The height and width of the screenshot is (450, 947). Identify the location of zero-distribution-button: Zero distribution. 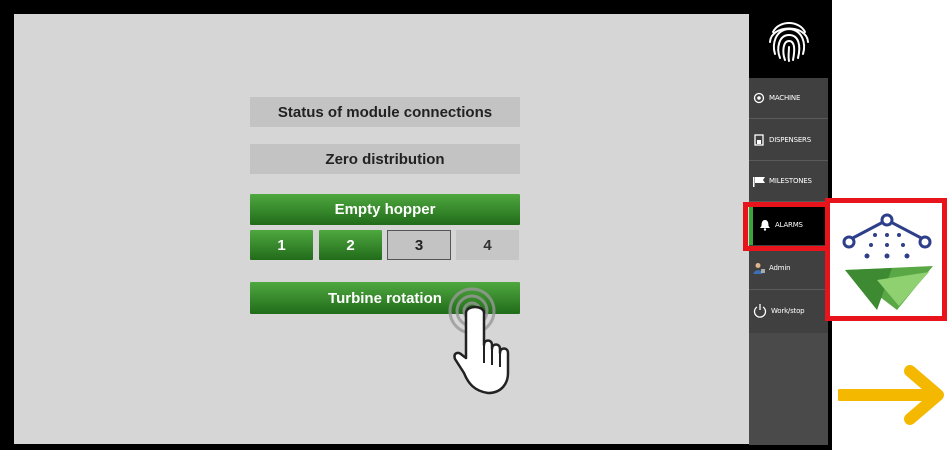
(385, 159).